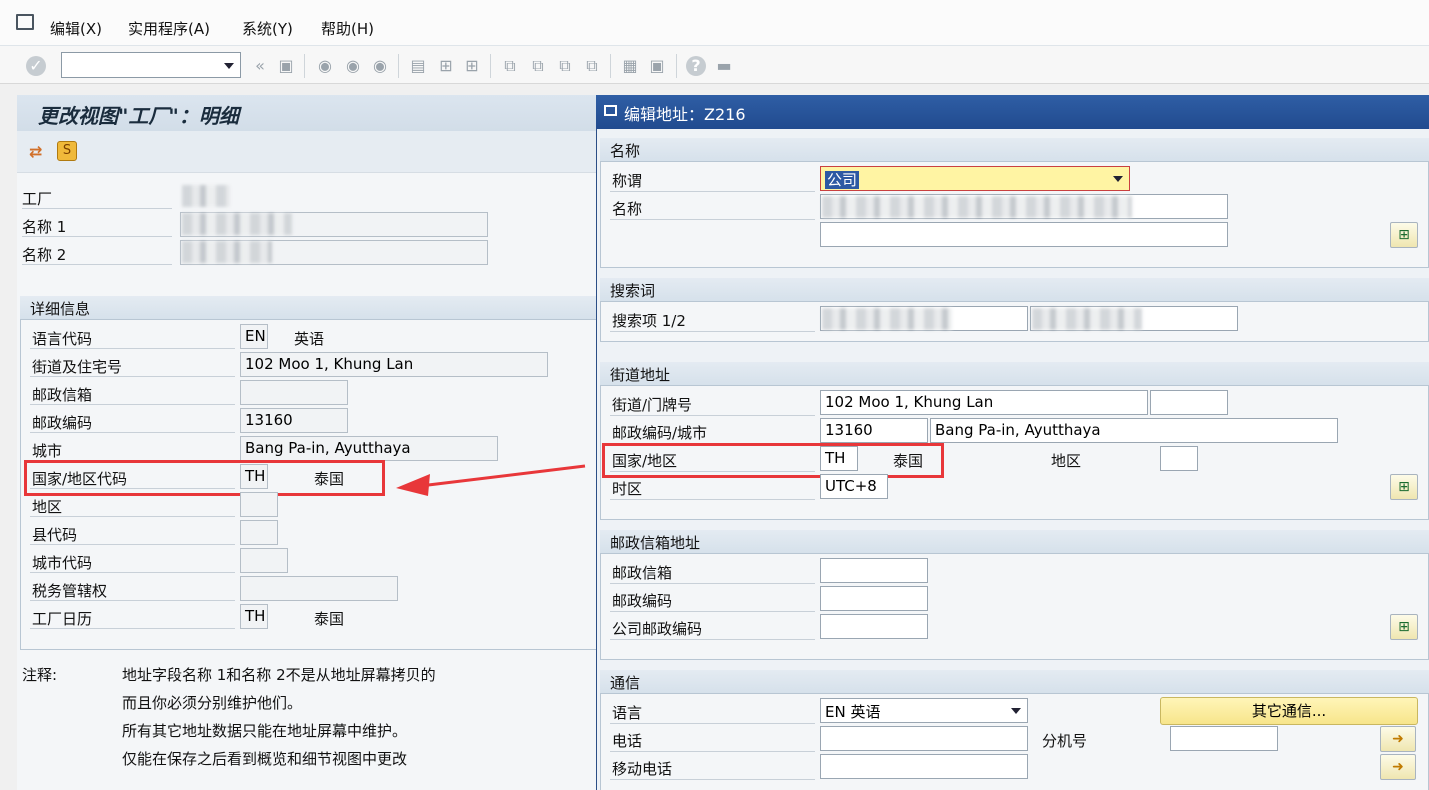 The image size is (1429, 790). What do you see at coordinates (854, 486) in the screenshot?
I see `timezone-field: UTC+8` at bounding box center [854, 486].